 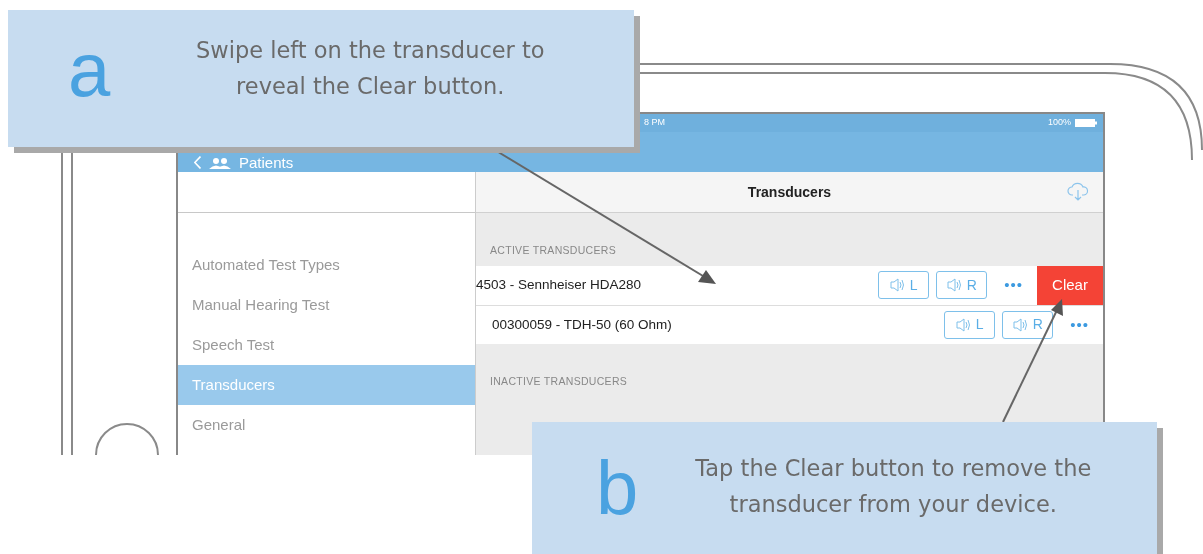 I want to click on transducer-row: 4503 - Sennheiser HDA280 L R ••• Clear, so click(x=789, y=285).